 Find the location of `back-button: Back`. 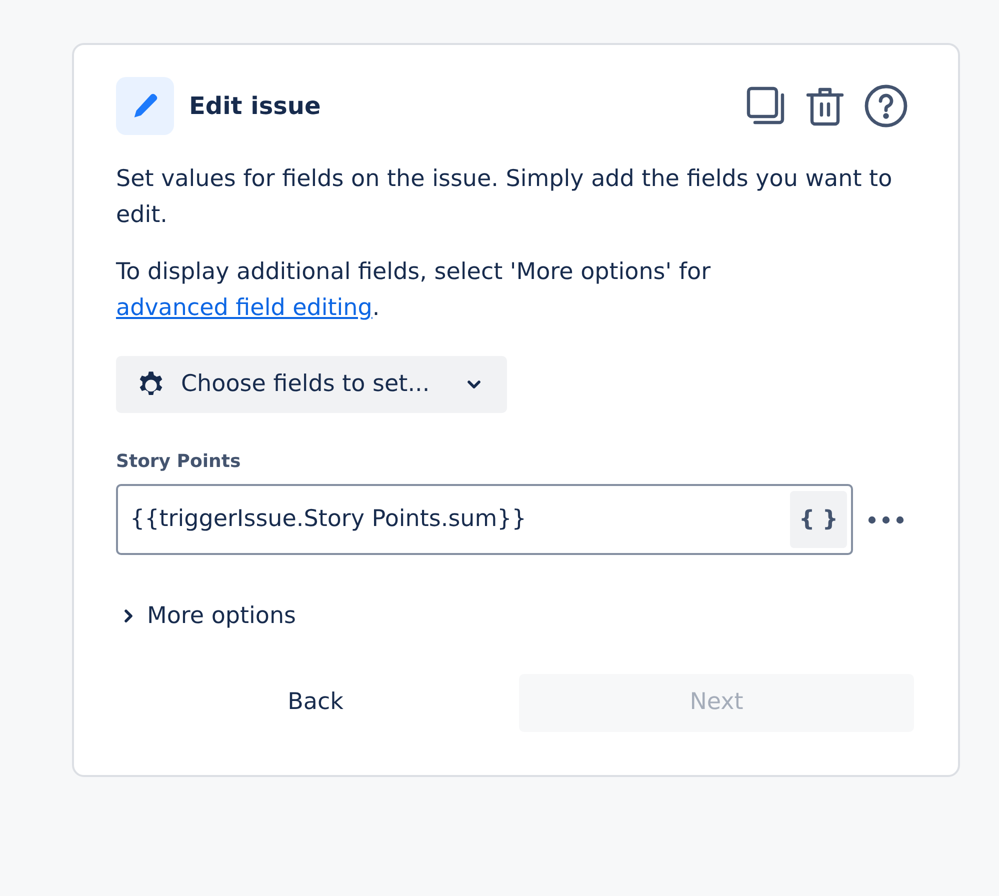

back-button: Back is located at coordinates (315, 703).